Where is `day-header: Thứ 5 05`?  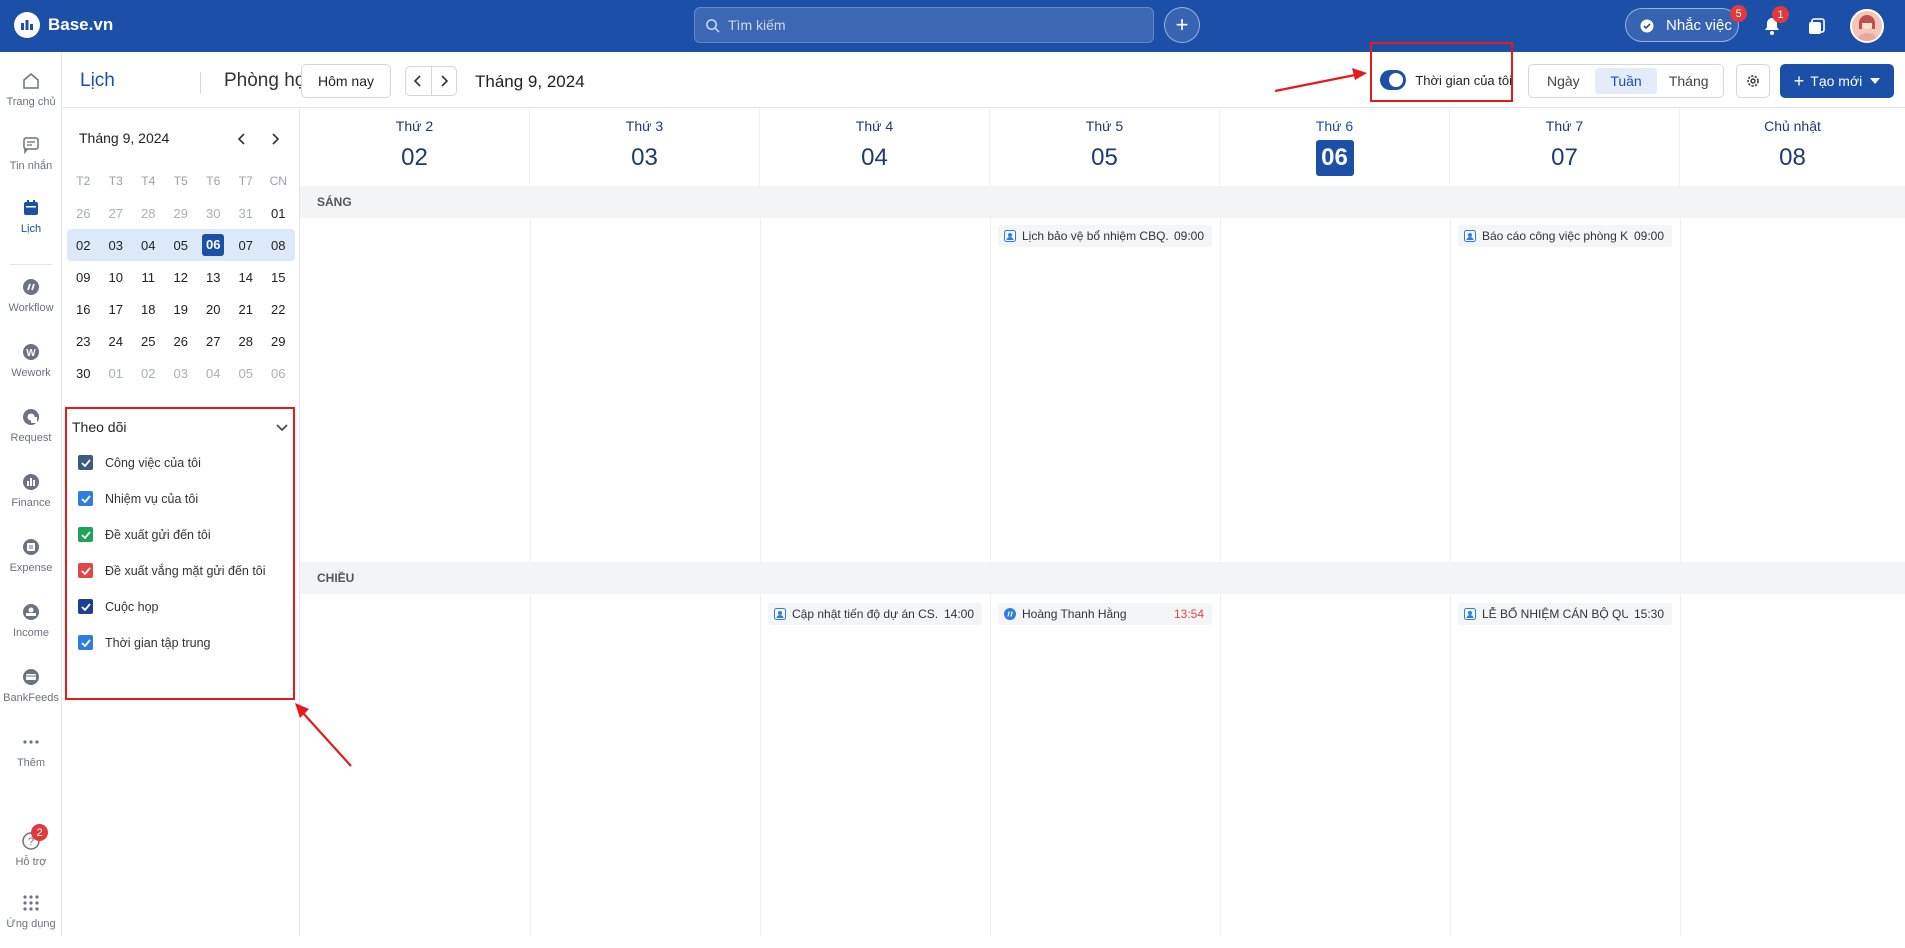 day-header: Thứ 5 05 is located at coordinates (1105, 147).